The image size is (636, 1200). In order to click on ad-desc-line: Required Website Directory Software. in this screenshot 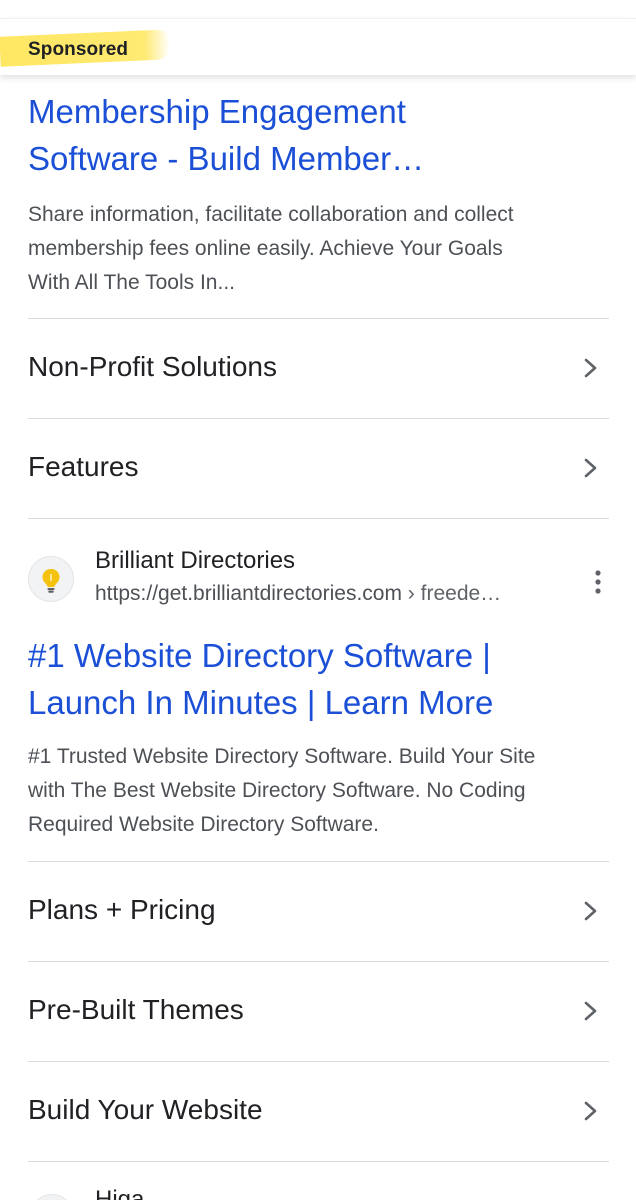, I will do `click(203, 824)`.